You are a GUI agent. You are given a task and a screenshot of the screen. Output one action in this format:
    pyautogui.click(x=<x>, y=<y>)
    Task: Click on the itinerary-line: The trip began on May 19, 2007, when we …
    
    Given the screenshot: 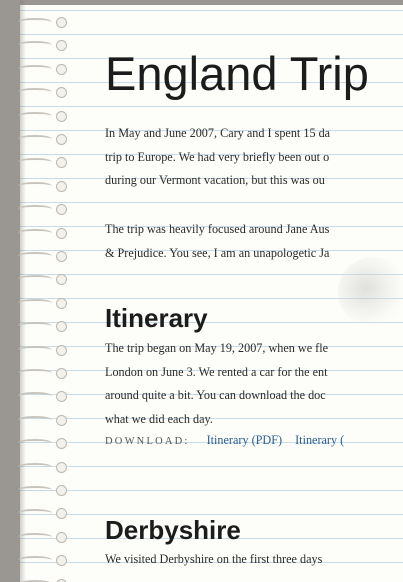 What is the action you would take?
    pyautogui.click(x=217, y=348)
    